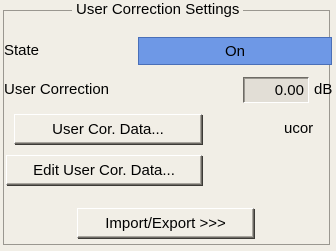 The width and height of the screenshot is (336, 251). Describe the element at coordinates (235, 51) in the screenshot. I see `state-toggle-button: On` at that location.